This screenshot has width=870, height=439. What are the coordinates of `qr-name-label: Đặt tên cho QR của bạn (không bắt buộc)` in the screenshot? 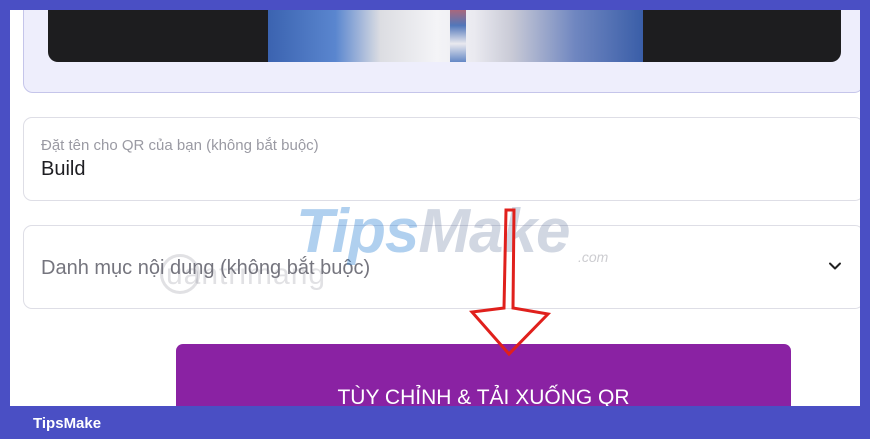 It's located at (180, 145).